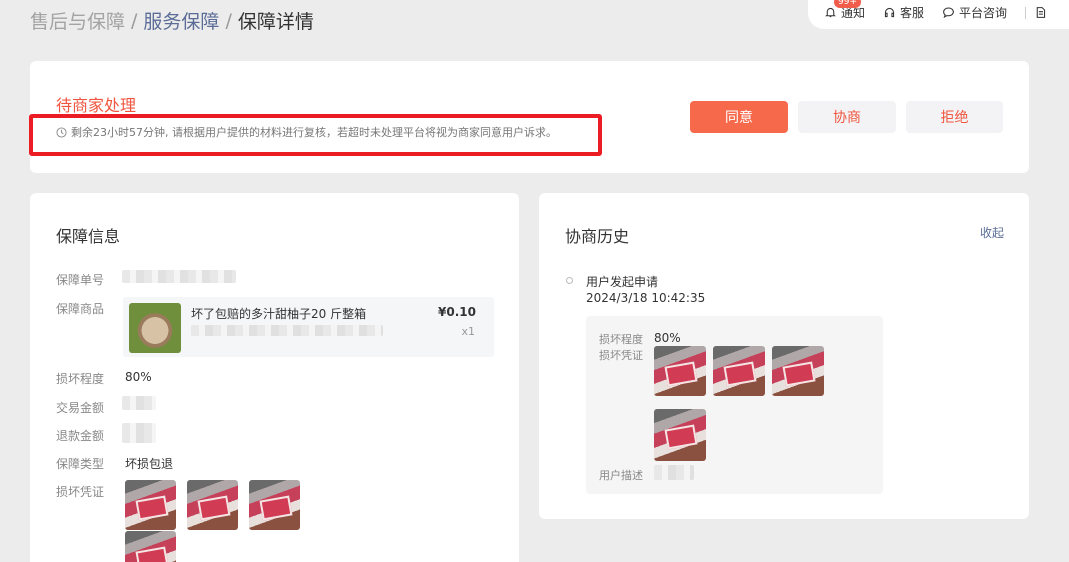  Describe the element at coordinates (138, 377) in the screenshot. I see `damage-level-value: 80%` at that location.